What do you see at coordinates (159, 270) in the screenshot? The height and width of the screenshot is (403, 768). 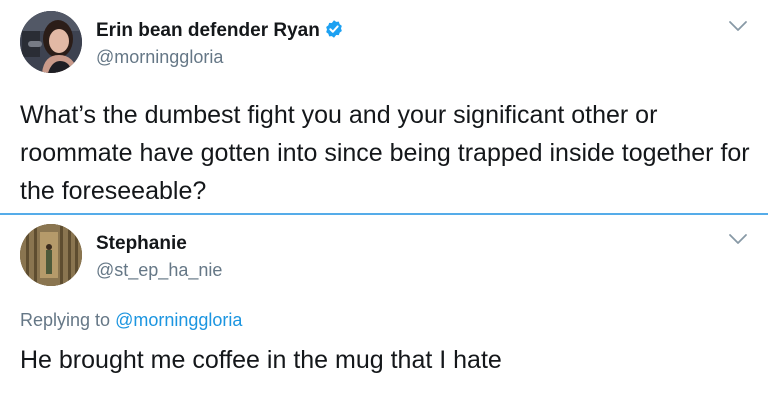 I see `handle: @st_ep_ha_nie` at bounding box center [159, 270].